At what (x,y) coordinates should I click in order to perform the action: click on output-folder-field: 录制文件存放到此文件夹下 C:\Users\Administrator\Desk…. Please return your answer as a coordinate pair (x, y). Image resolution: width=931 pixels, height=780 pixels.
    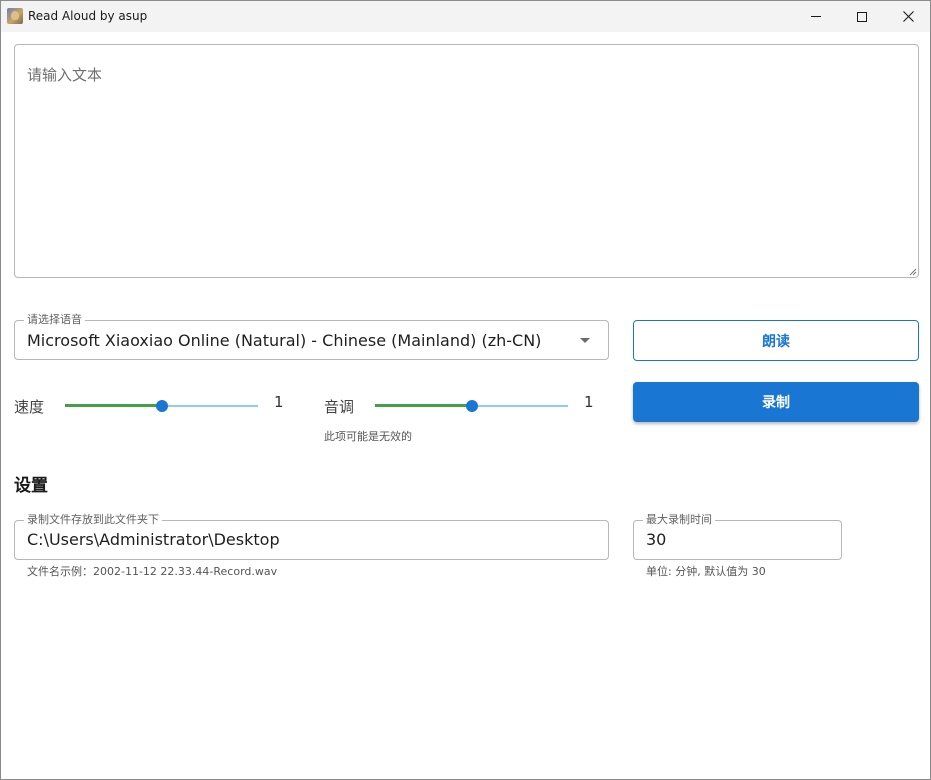
    Looking at the image, I should click on (311, 536).